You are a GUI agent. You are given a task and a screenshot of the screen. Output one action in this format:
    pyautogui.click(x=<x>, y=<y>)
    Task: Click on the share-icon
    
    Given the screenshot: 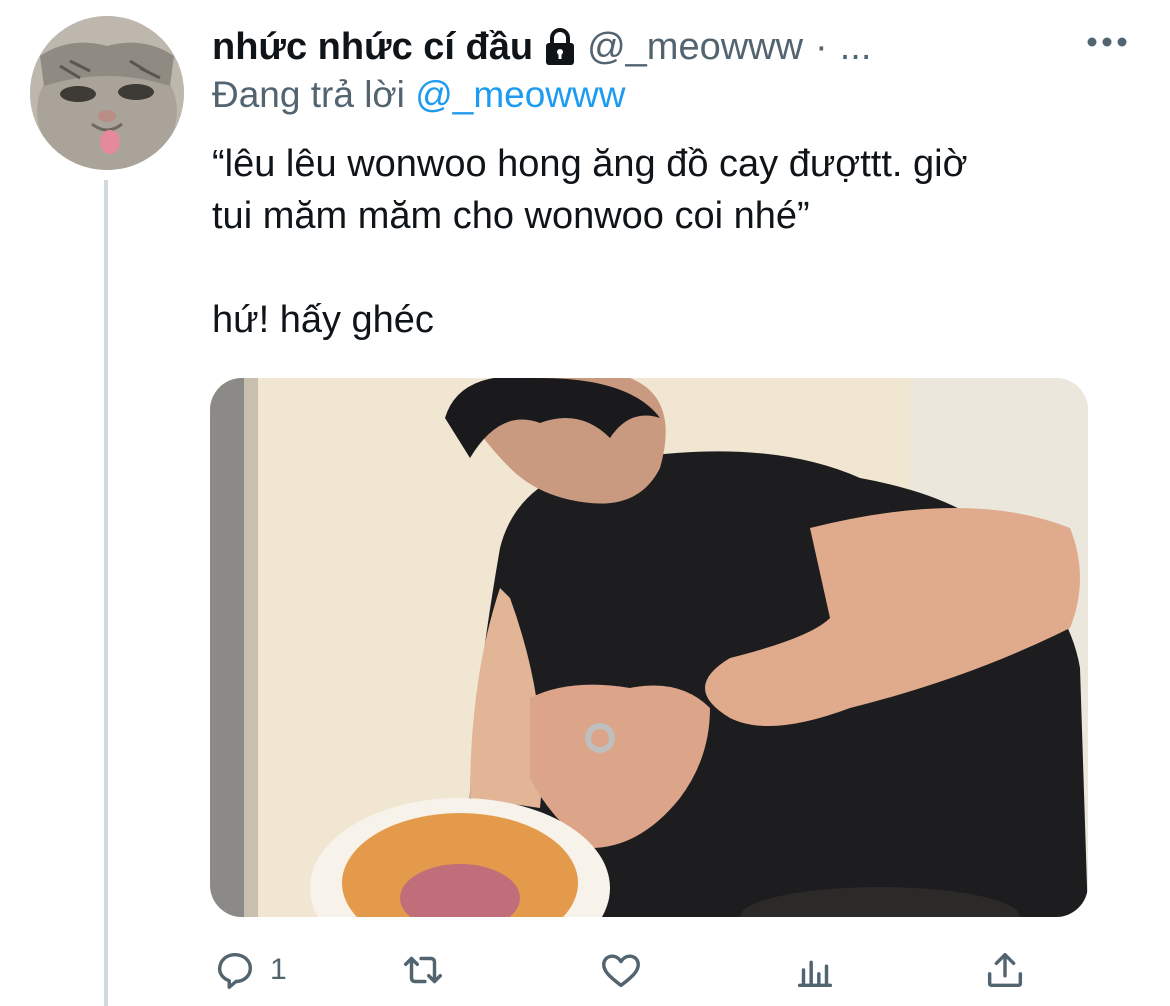 What is the action you would take?
    pyautogui.click(x=1005, y=970)
    